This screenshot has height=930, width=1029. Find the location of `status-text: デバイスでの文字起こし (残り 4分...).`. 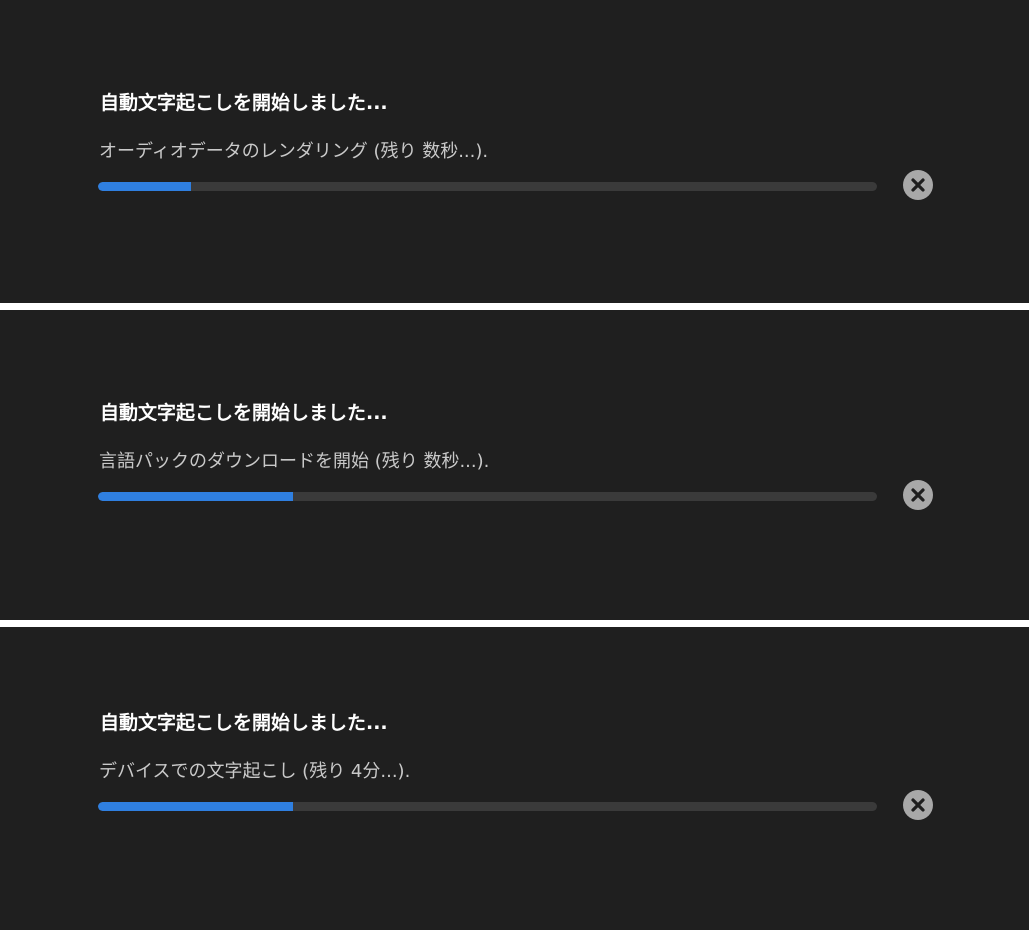

status-text: デバイスでの文字起こし (残り 4分...). is located at coordinates (255, 771).